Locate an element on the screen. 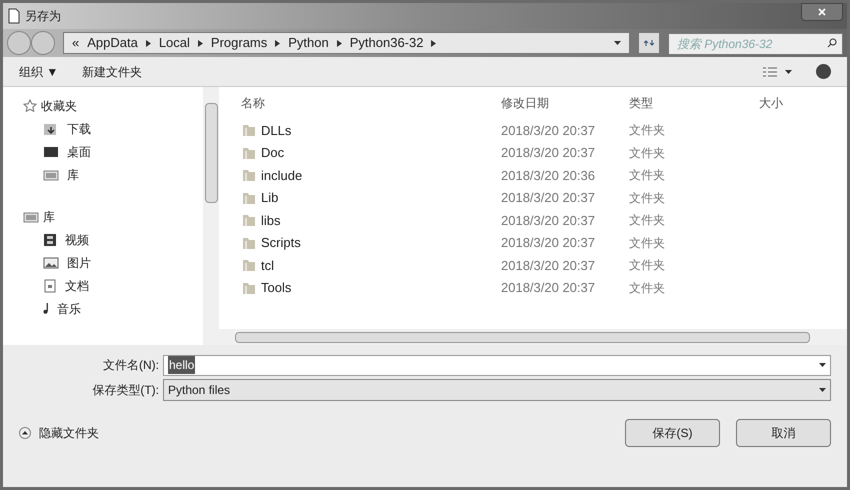 The width and height of the screenshot is (850, 490). file-name: Tools is located at coordinates (276, 288).